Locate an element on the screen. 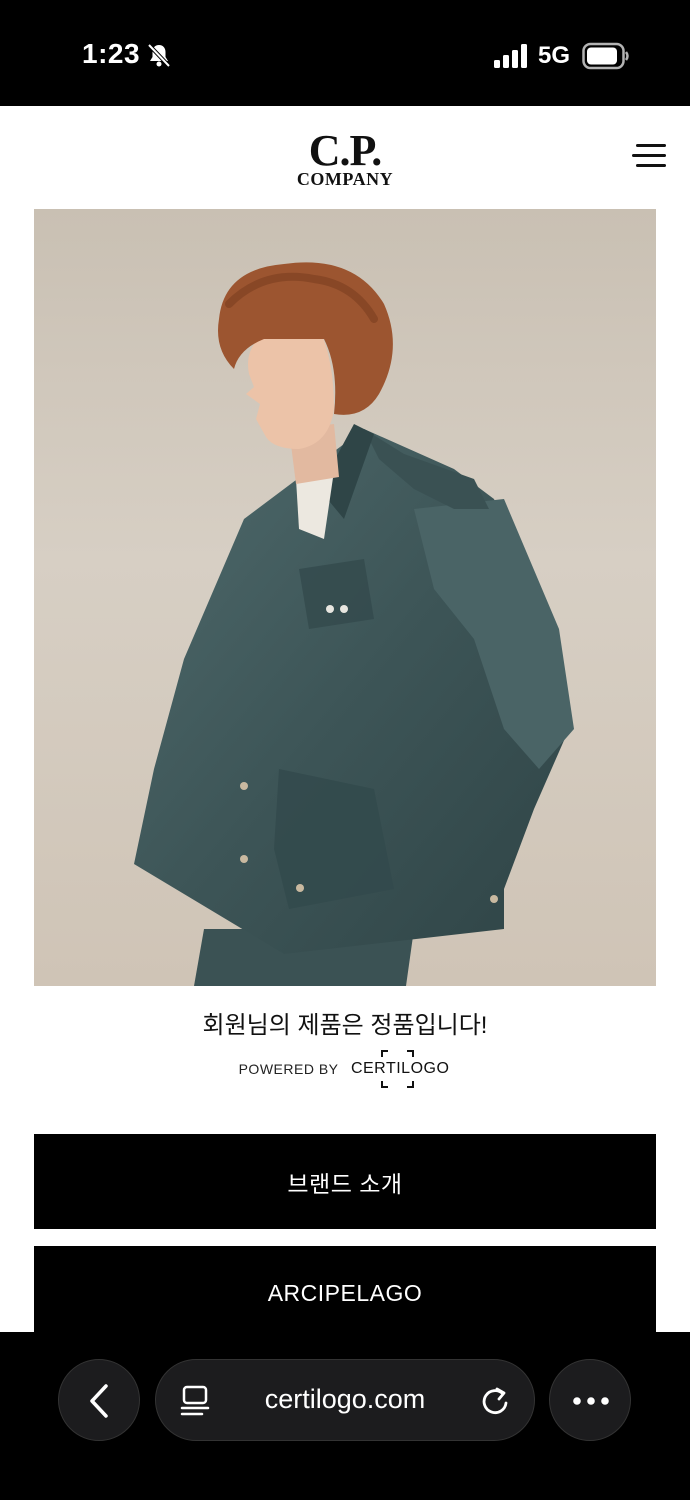  certilogo-wordmark: CERTILOGO is located at coordinates (400, 1068).